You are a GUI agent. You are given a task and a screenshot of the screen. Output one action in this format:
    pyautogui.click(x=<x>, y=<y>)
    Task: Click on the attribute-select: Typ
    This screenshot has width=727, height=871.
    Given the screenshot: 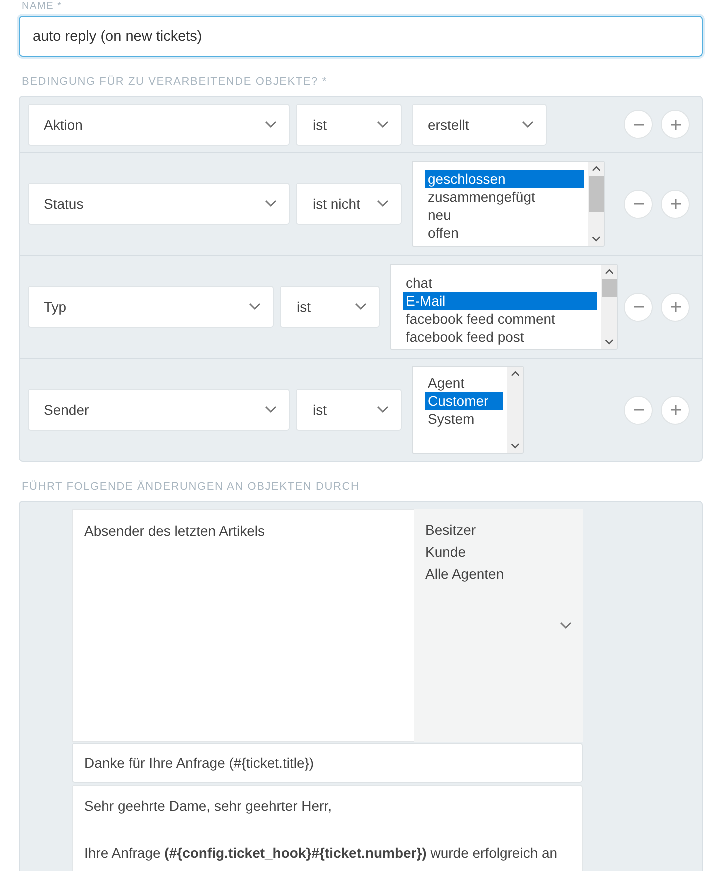 What is the action you would take?
    pyautogui.click(x=151, y=307)
    